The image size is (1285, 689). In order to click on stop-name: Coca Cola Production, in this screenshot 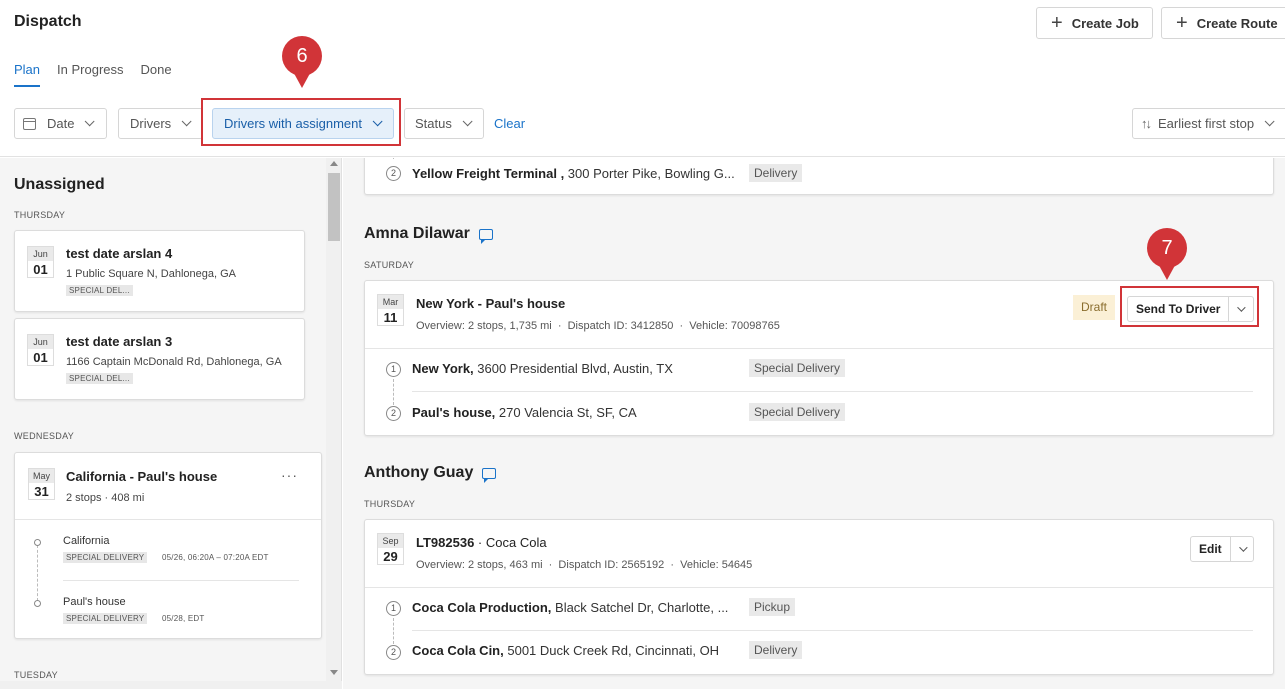, I will do `click(482, 607)`.